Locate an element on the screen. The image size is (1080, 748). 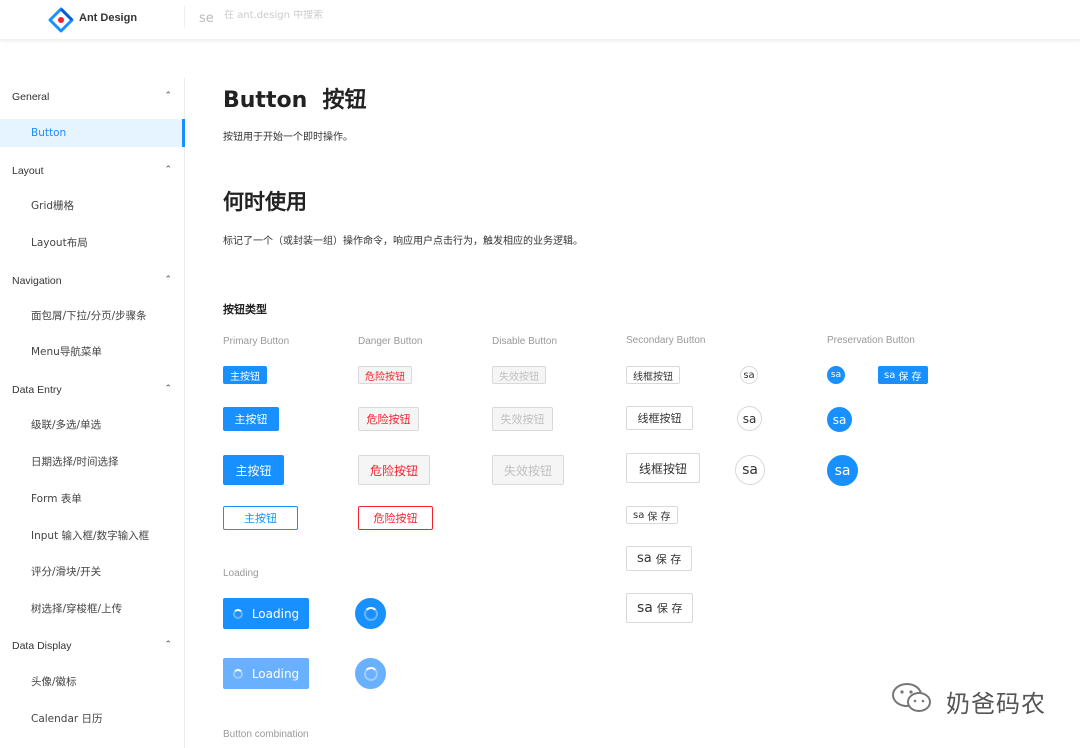
primary-button-large: 主按钮 is located at coordinates (253, 470).